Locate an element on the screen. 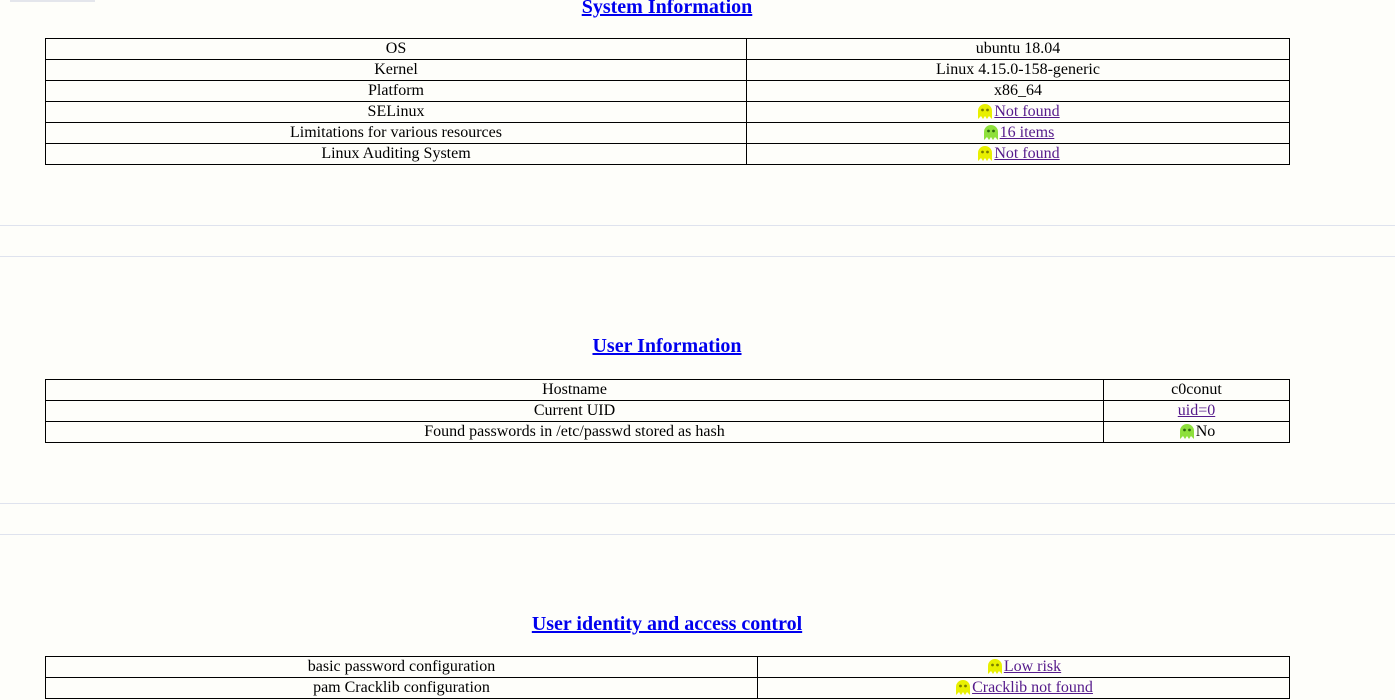 The image size is (1395, 700). table-row: Hostname c0conut is located at coordinates (667, 390).